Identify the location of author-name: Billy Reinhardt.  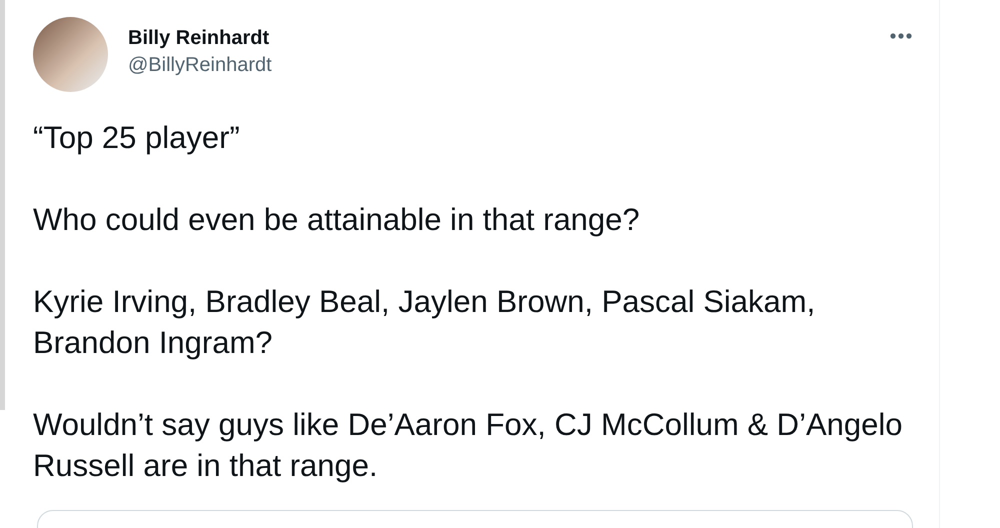
(200, 38).